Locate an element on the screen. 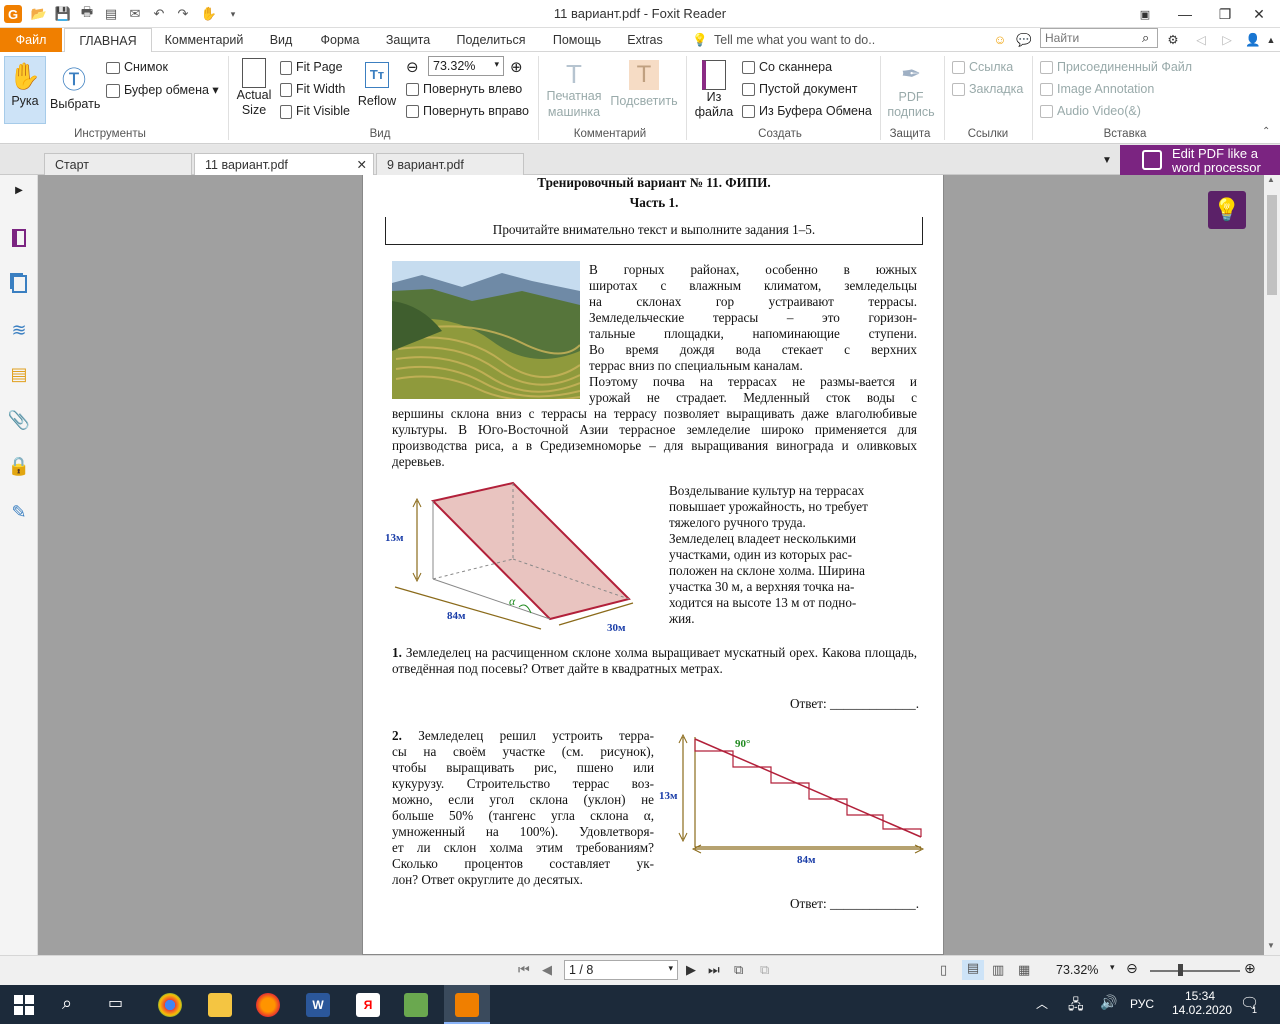 The width and height of the screenshot is (1280, 1024). continuous-page-icon: ▤ is located at coordinates (973, 970).